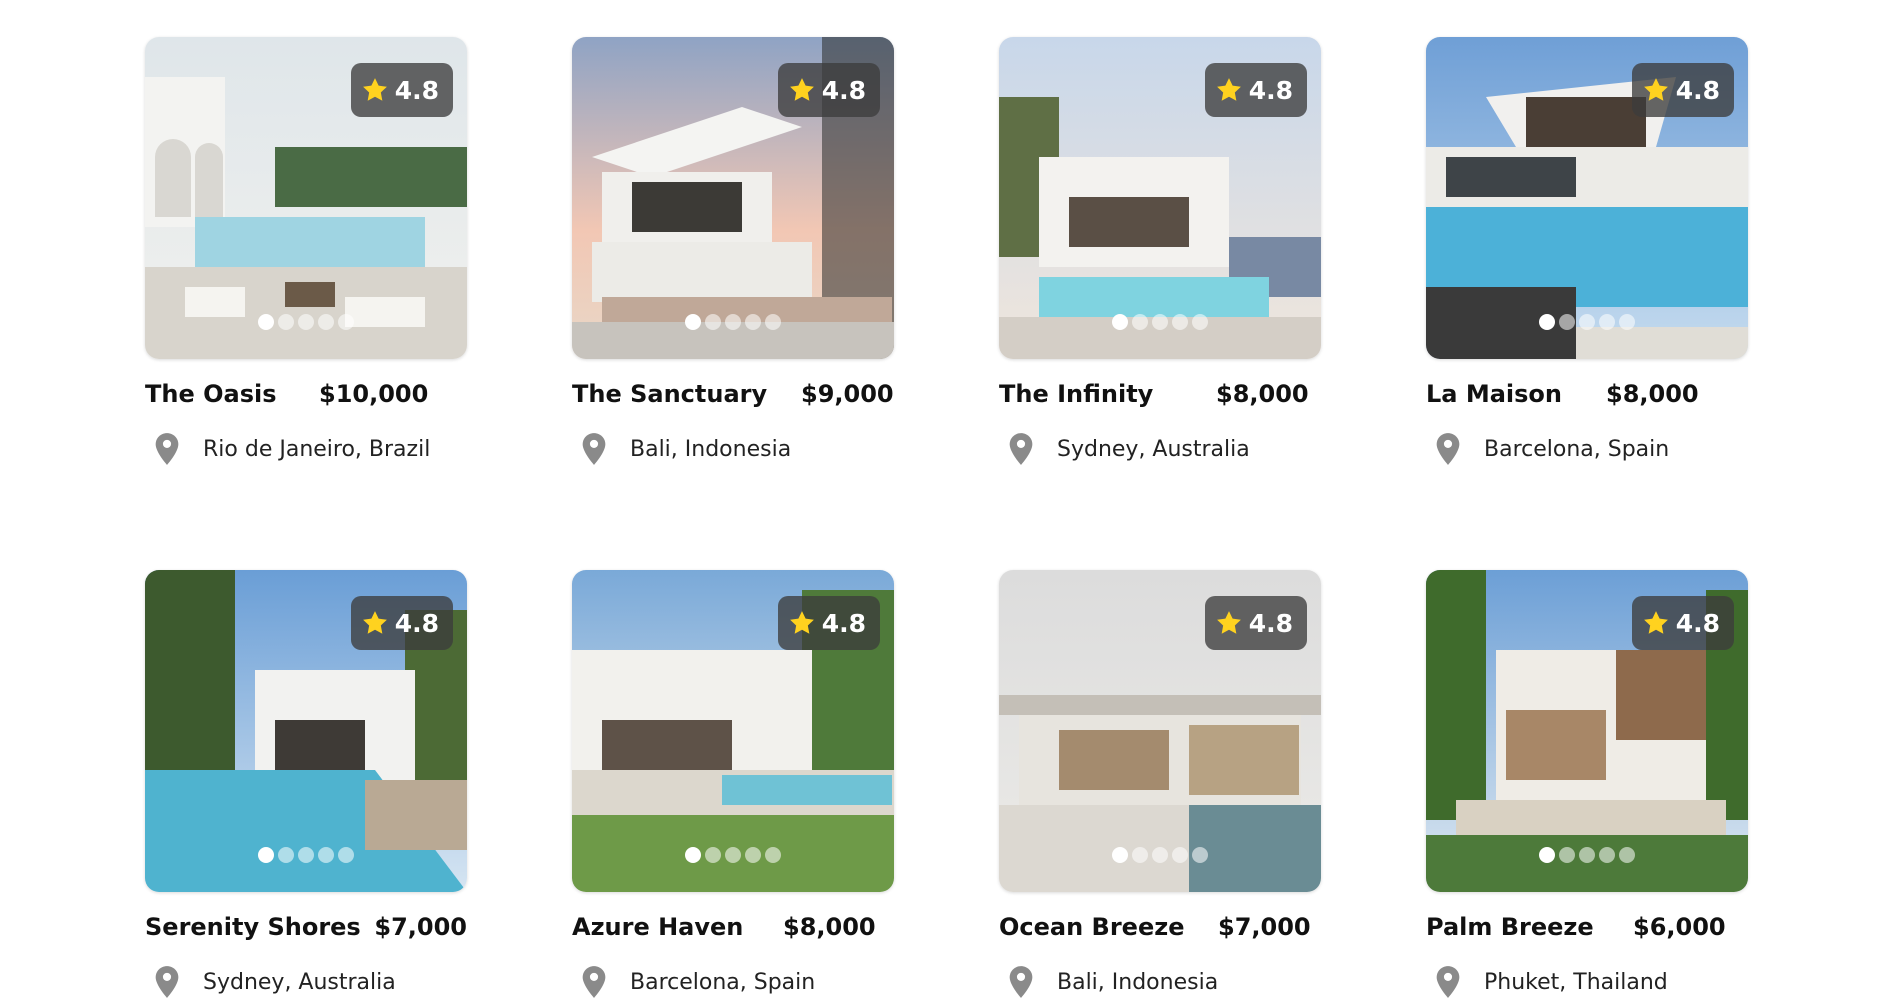  I want to click on location-row: Rio de Janeiro, Brazil, so click(306, 449).